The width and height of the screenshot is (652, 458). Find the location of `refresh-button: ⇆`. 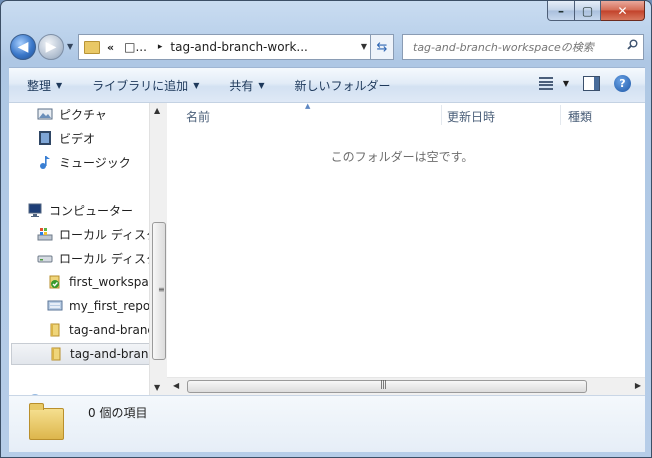

refresh-button: ⇆ is located at coordinates (382, 47).